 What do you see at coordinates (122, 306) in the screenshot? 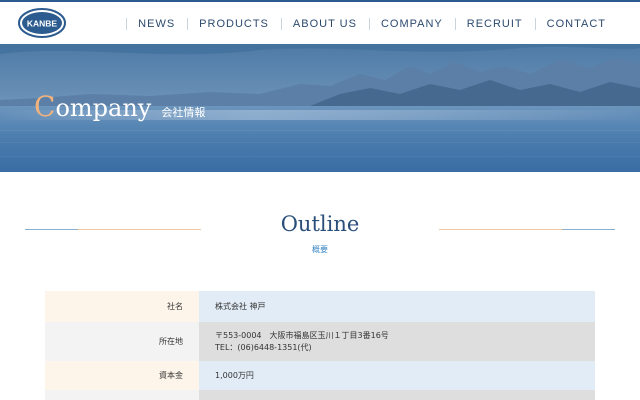
I see `row-label: 社名` at bounding box center [122, 306].